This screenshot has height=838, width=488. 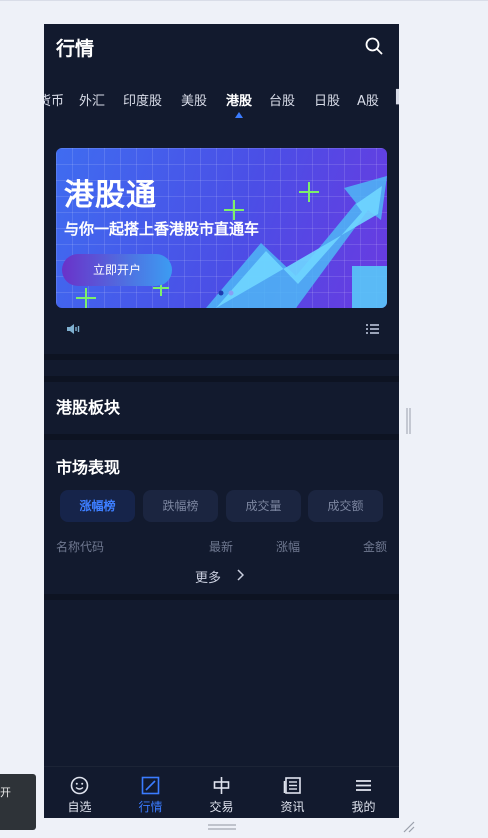 What do you see at coordinates (88, 467) in the screenshot?
I see `market-section-title: 市场表现` at bounding box center [88, 467].